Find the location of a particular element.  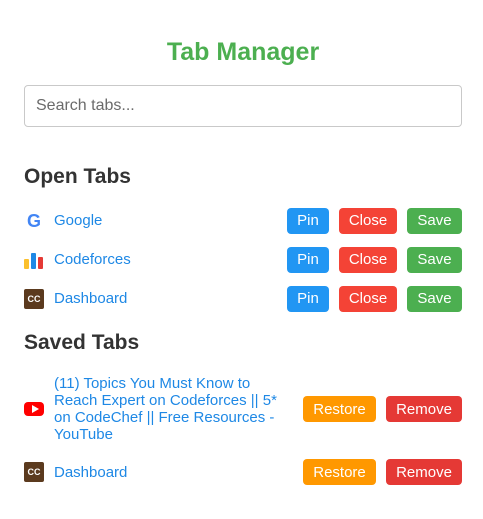

youtube-icon-bg is located at coordinates (34, 409).